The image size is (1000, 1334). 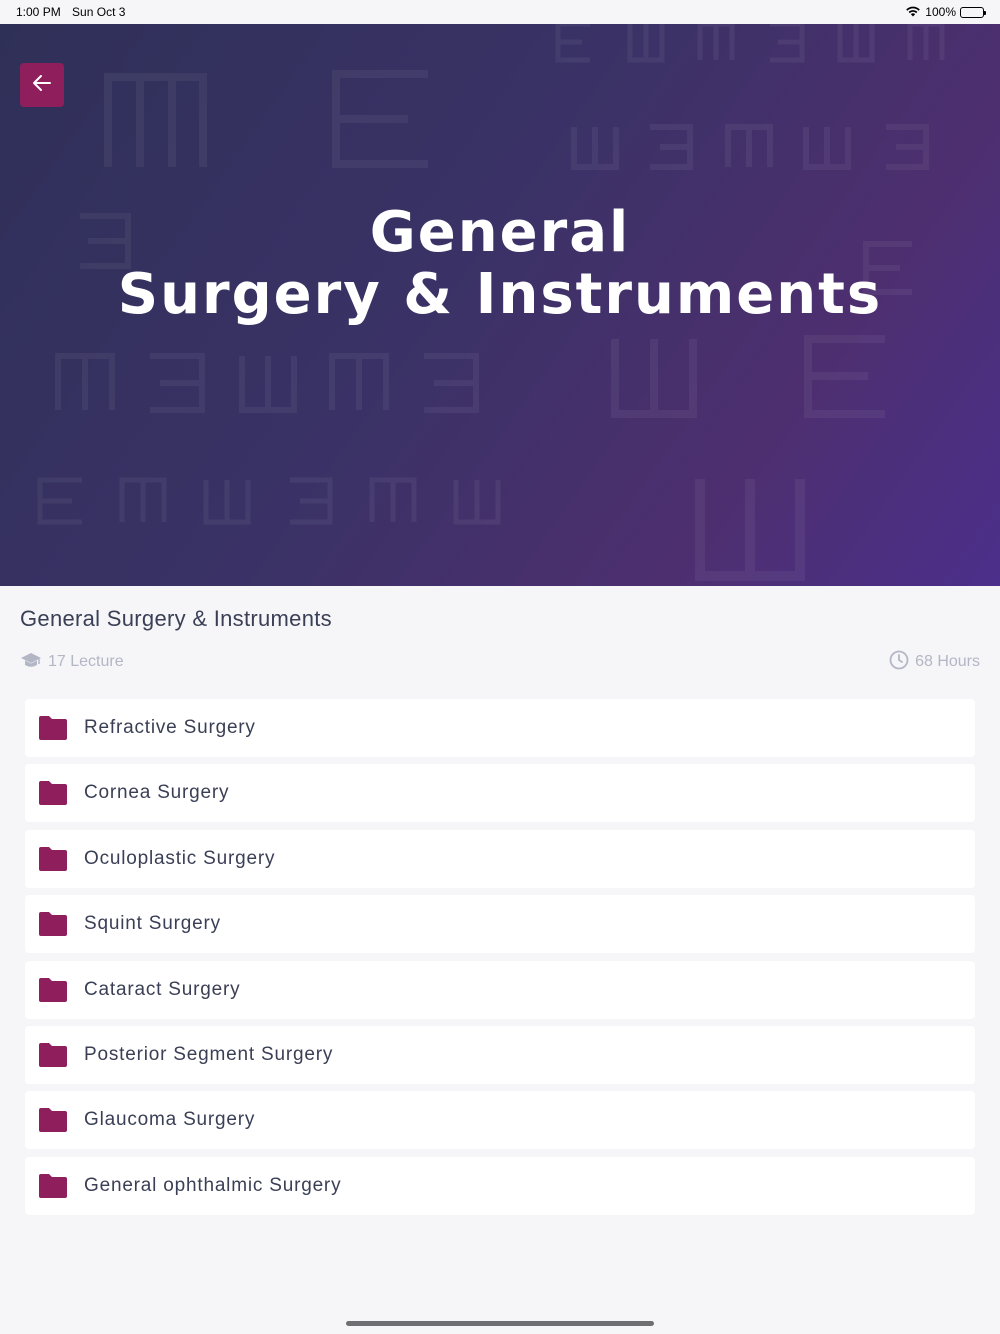 I want to click on folder-label: Squint Surgery, so click(x=152, y=924).